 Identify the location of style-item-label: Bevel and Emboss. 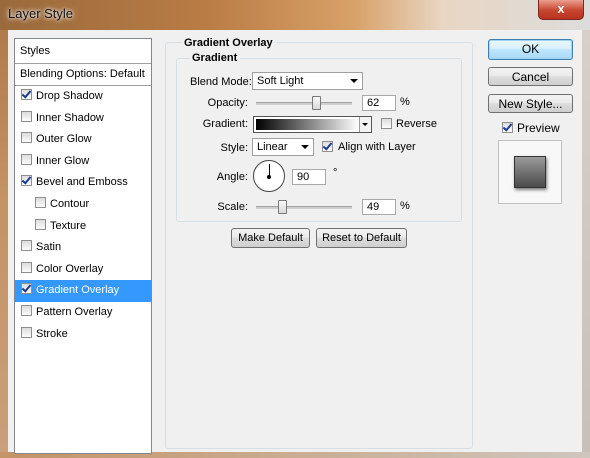
(82, 182).